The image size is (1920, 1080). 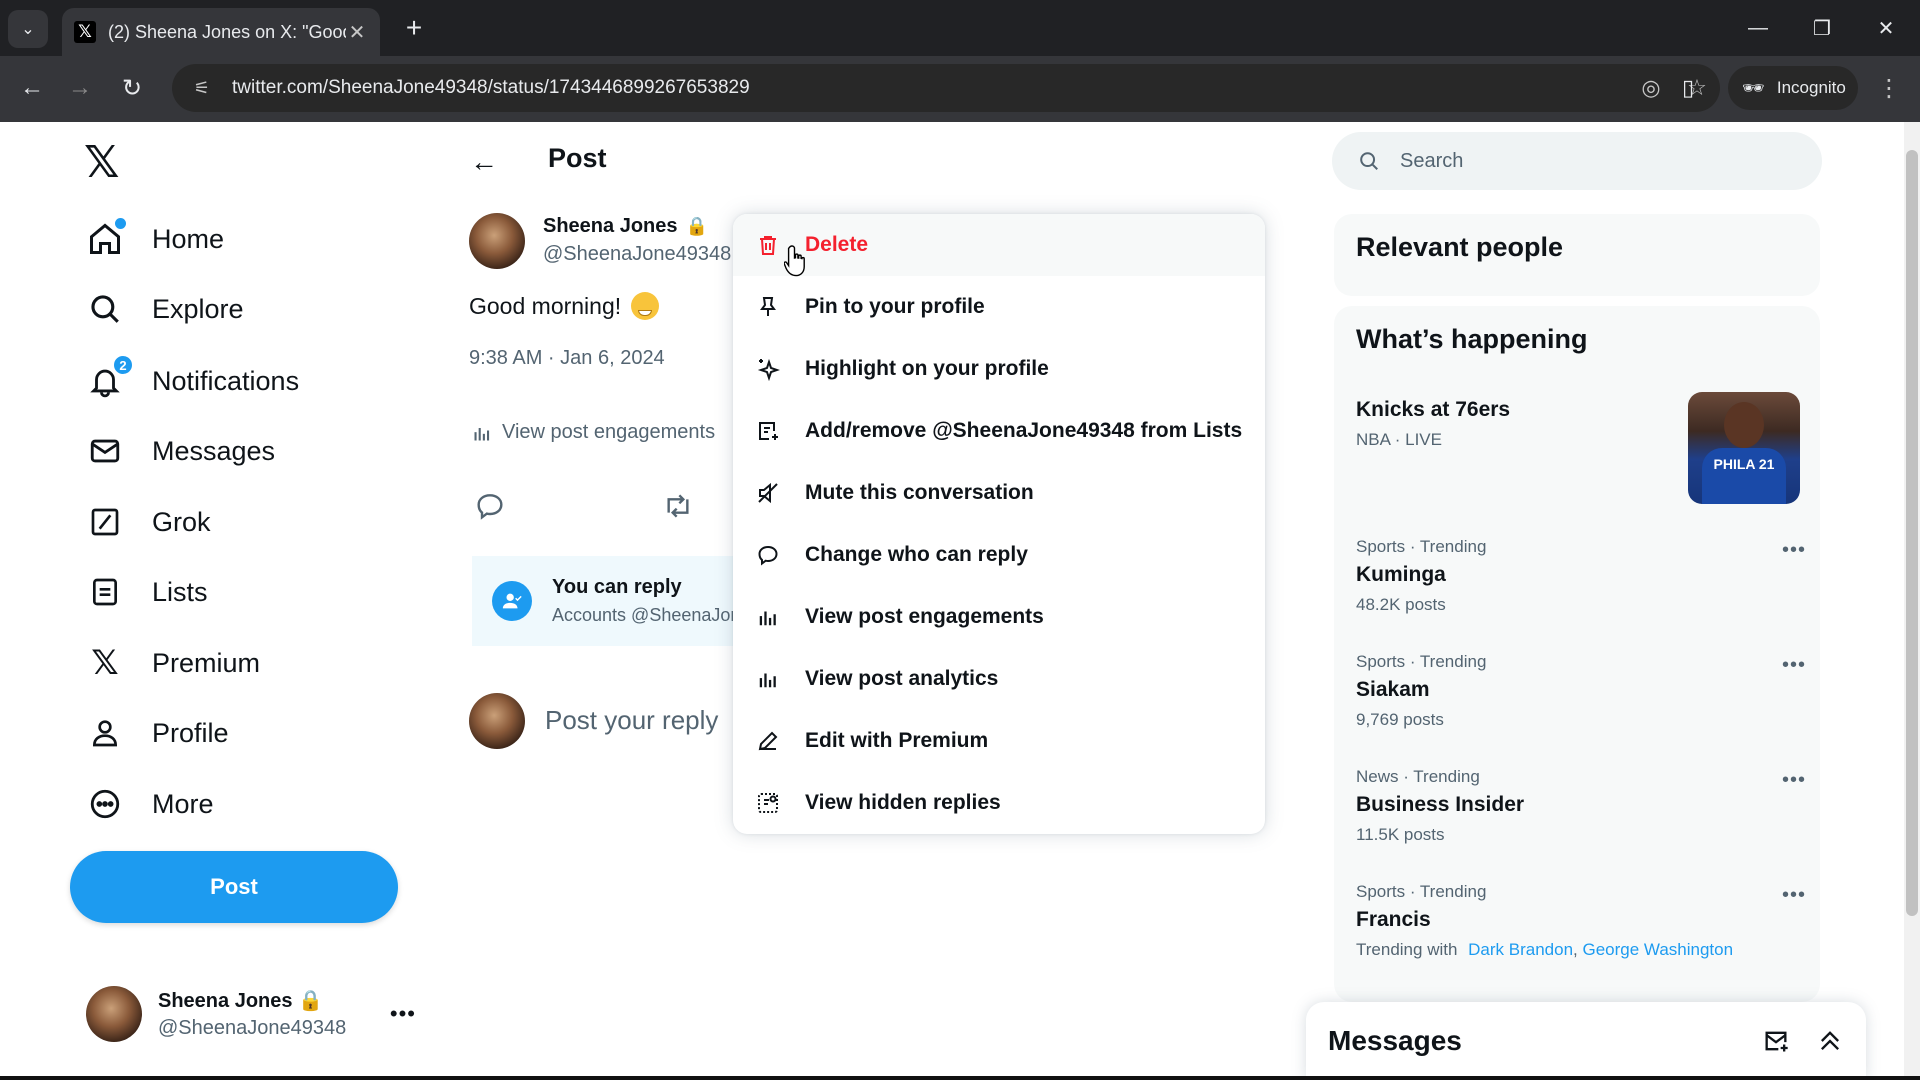 I want to click on trend-meta: News · Trending, so click(x=1418, y=776).